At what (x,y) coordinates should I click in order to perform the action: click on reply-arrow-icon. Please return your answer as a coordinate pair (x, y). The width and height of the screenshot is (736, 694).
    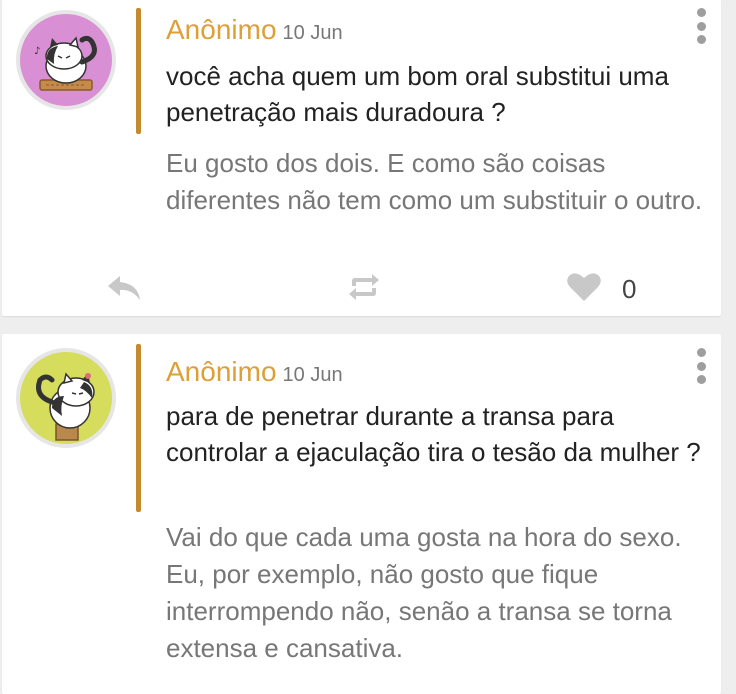
    Looking at the image, I should click on (124, 288).